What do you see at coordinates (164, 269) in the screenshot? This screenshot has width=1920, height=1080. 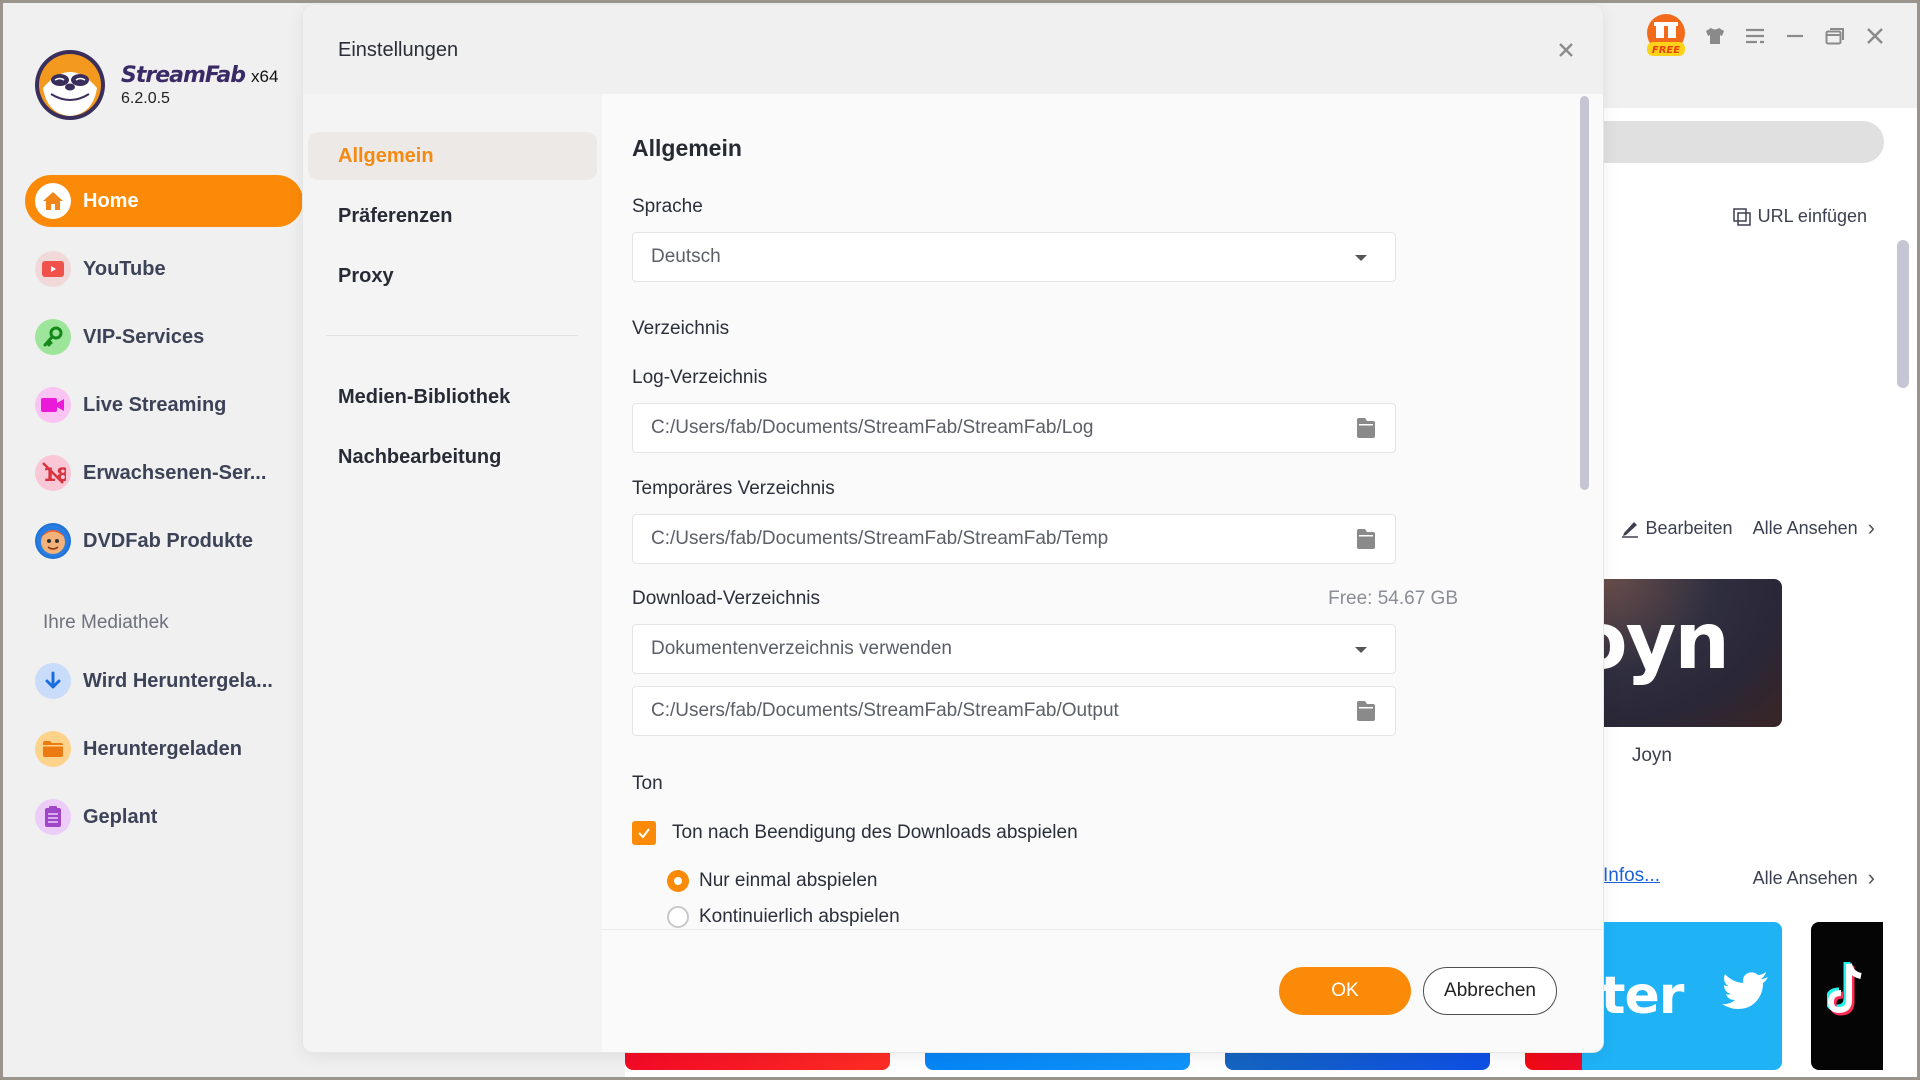 I see `sidebar-item-youtube: YouTube` at bounding box center [164, 269].